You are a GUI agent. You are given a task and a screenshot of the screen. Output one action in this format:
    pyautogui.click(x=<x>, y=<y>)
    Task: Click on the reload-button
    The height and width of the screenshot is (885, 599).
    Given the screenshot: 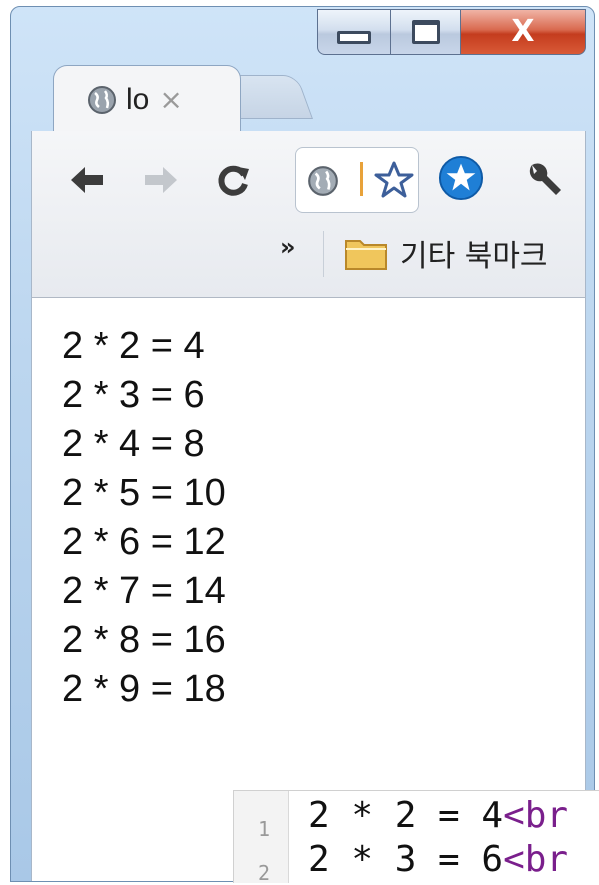 What is the action you would take?
    pyautogui.click(x=233, y=180)
    